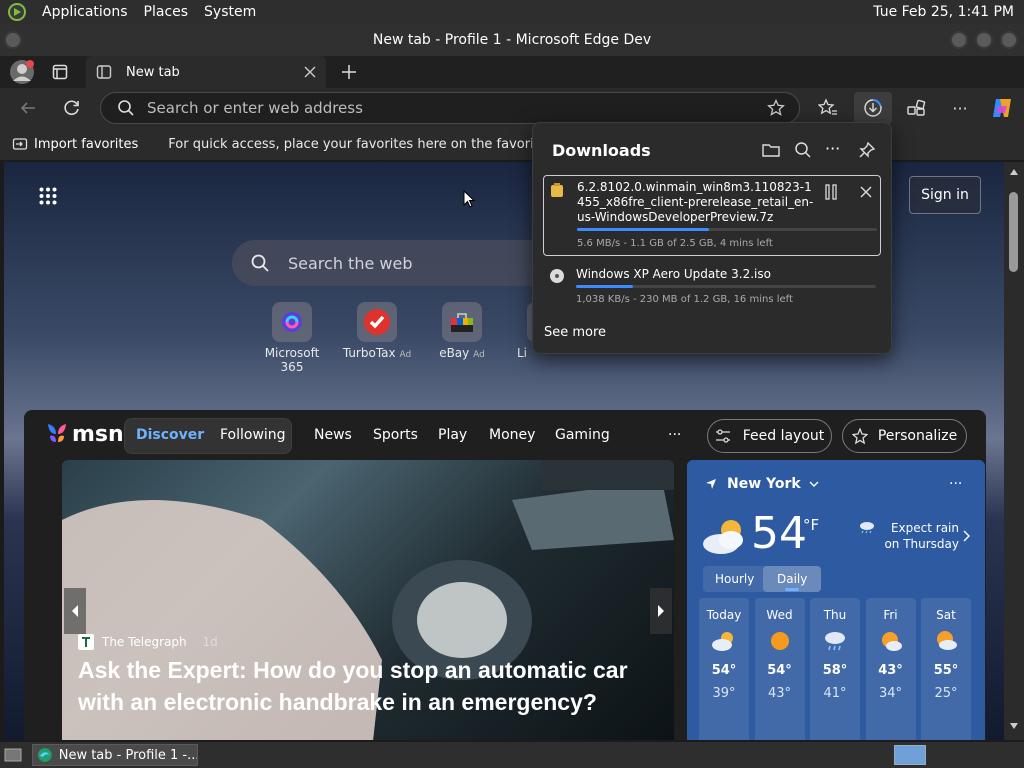 This screenshot has width=1024, height=768. I want to click on back-button, so click(28, 108).